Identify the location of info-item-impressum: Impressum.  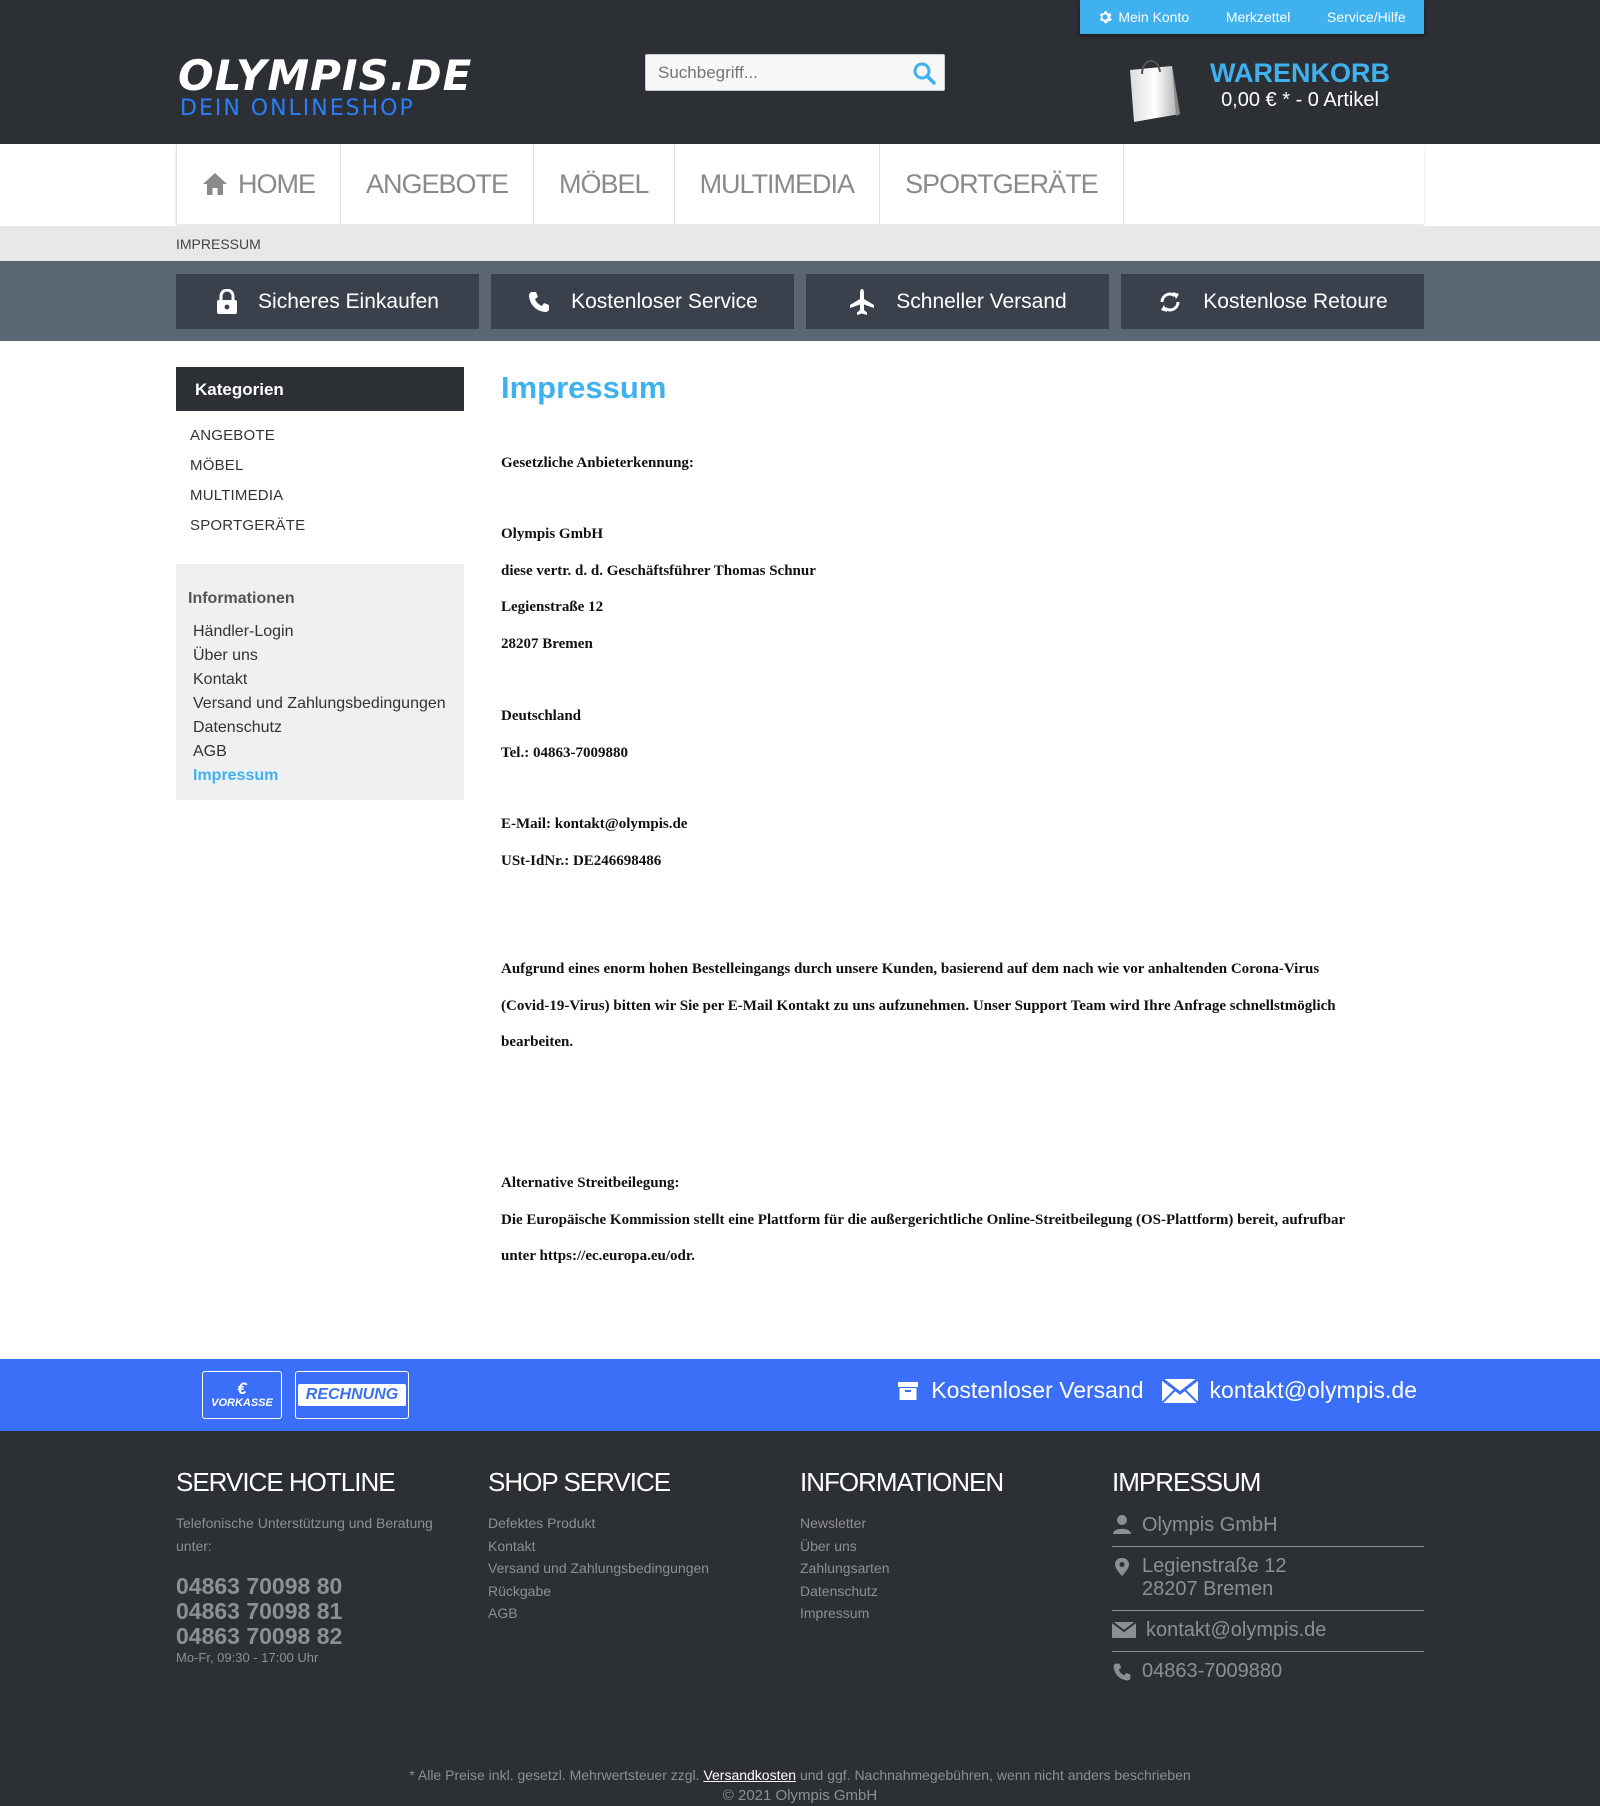
(319, 778).